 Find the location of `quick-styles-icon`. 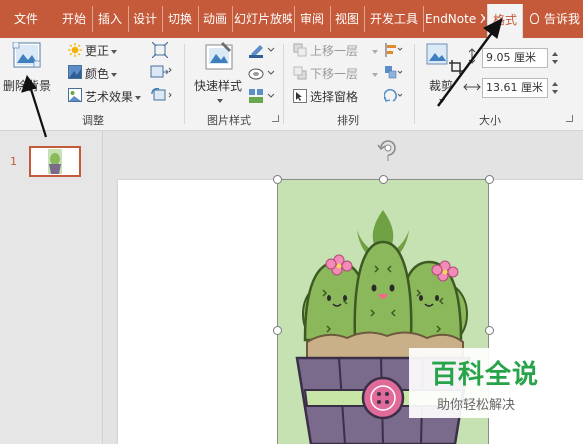

quick-styles-icon is located at coordinates (219, 59).